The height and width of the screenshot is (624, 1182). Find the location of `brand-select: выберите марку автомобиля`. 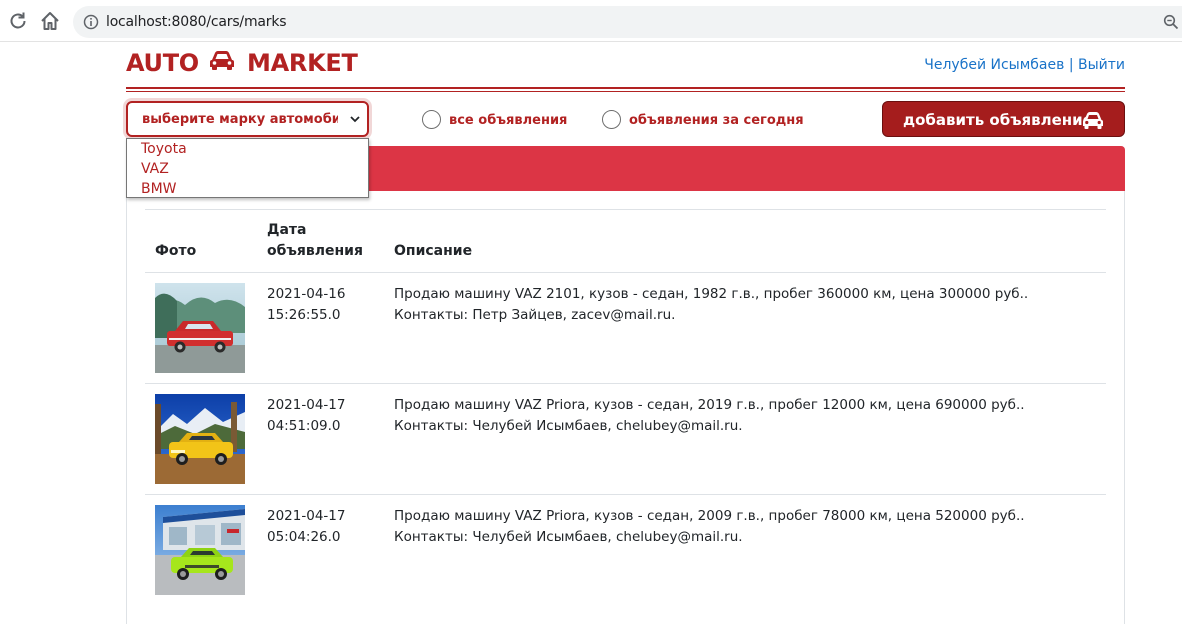

brand-select: выберите марку автомобиля is located at coordinates (247, 119).